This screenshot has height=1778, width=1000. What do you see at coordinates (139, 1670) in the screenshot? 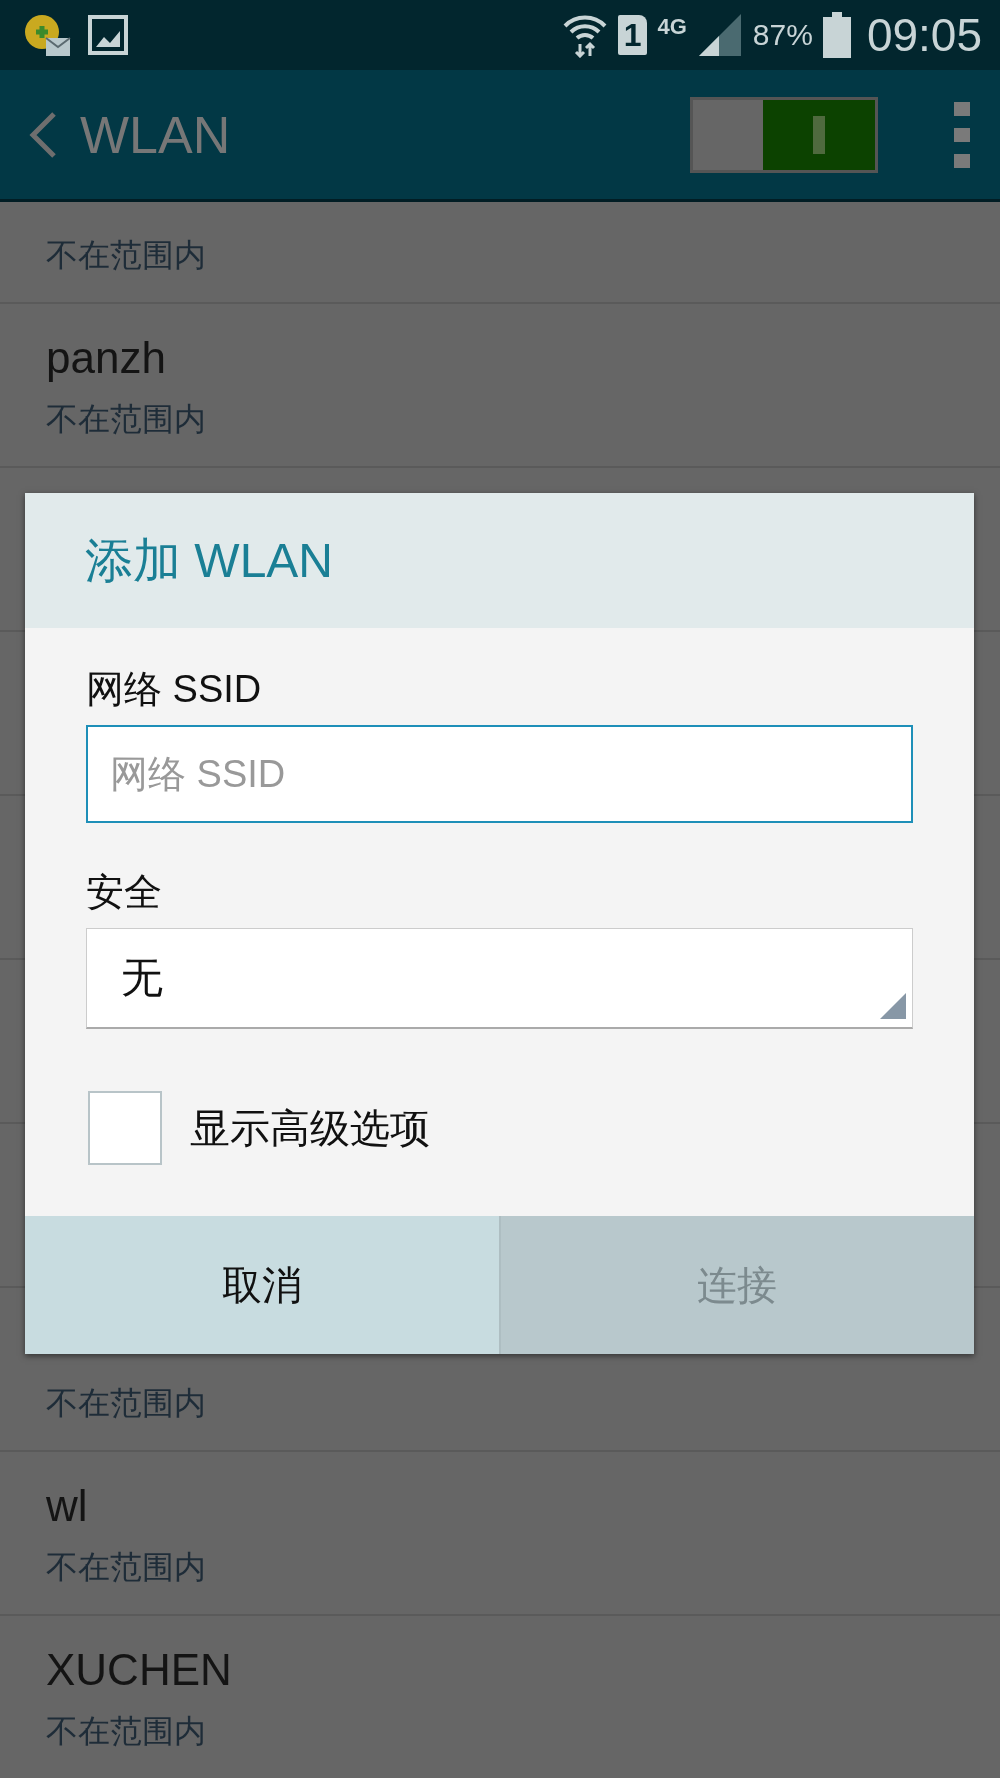
I see `network-name: XUCHEN` at bounding box center [139, 1670].